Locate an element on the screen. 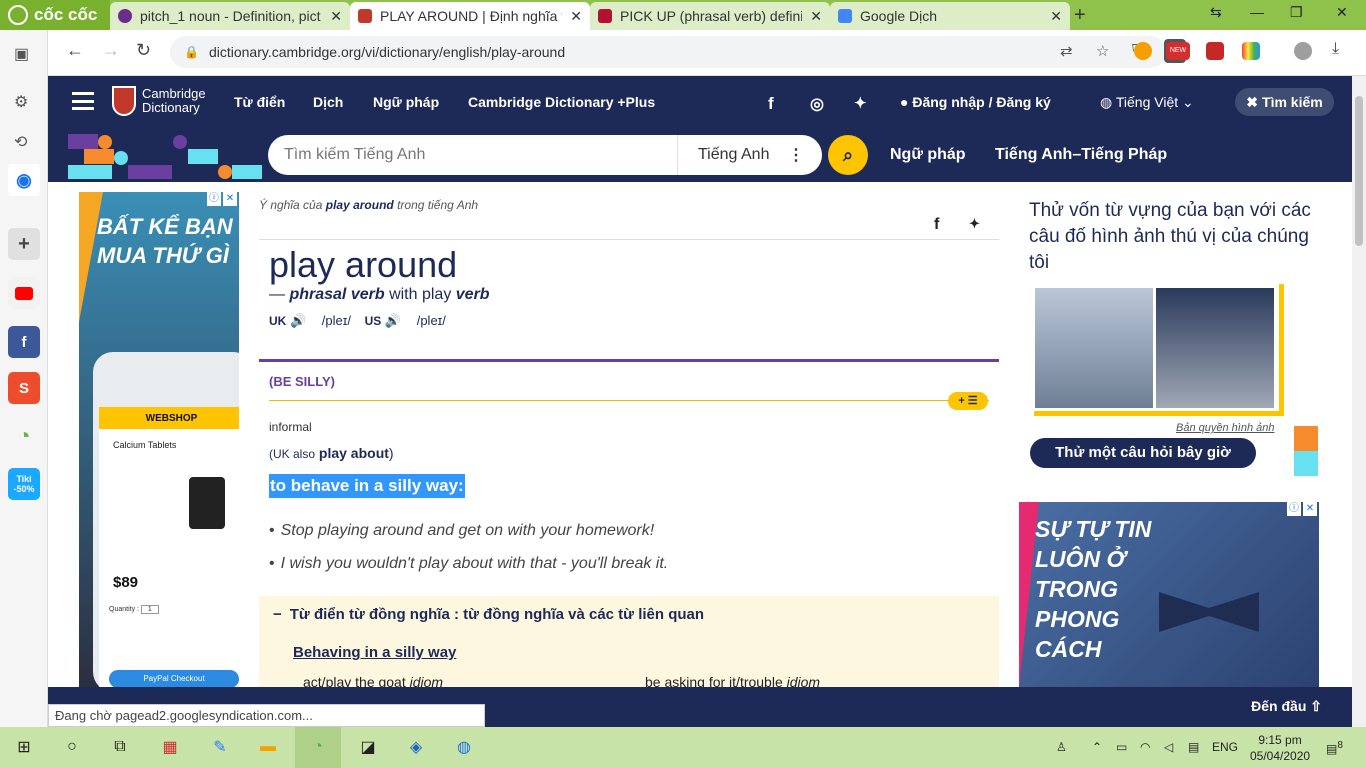 This screenshot has width=1366, height=768. nav-grammar: Ngữ pháp is located at coordinates (406, 102).